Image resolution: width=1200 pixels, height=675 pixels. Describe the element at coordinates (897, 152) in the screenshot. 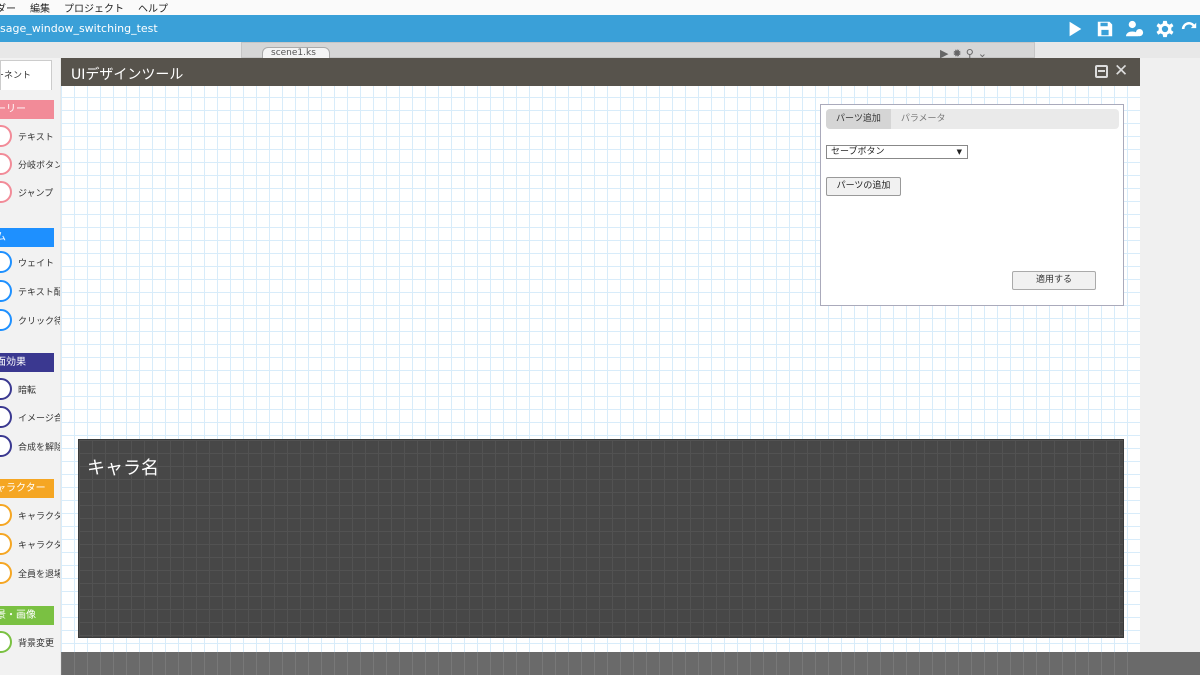

I see `parts-type-select: セーブボタン ▼` at that location.